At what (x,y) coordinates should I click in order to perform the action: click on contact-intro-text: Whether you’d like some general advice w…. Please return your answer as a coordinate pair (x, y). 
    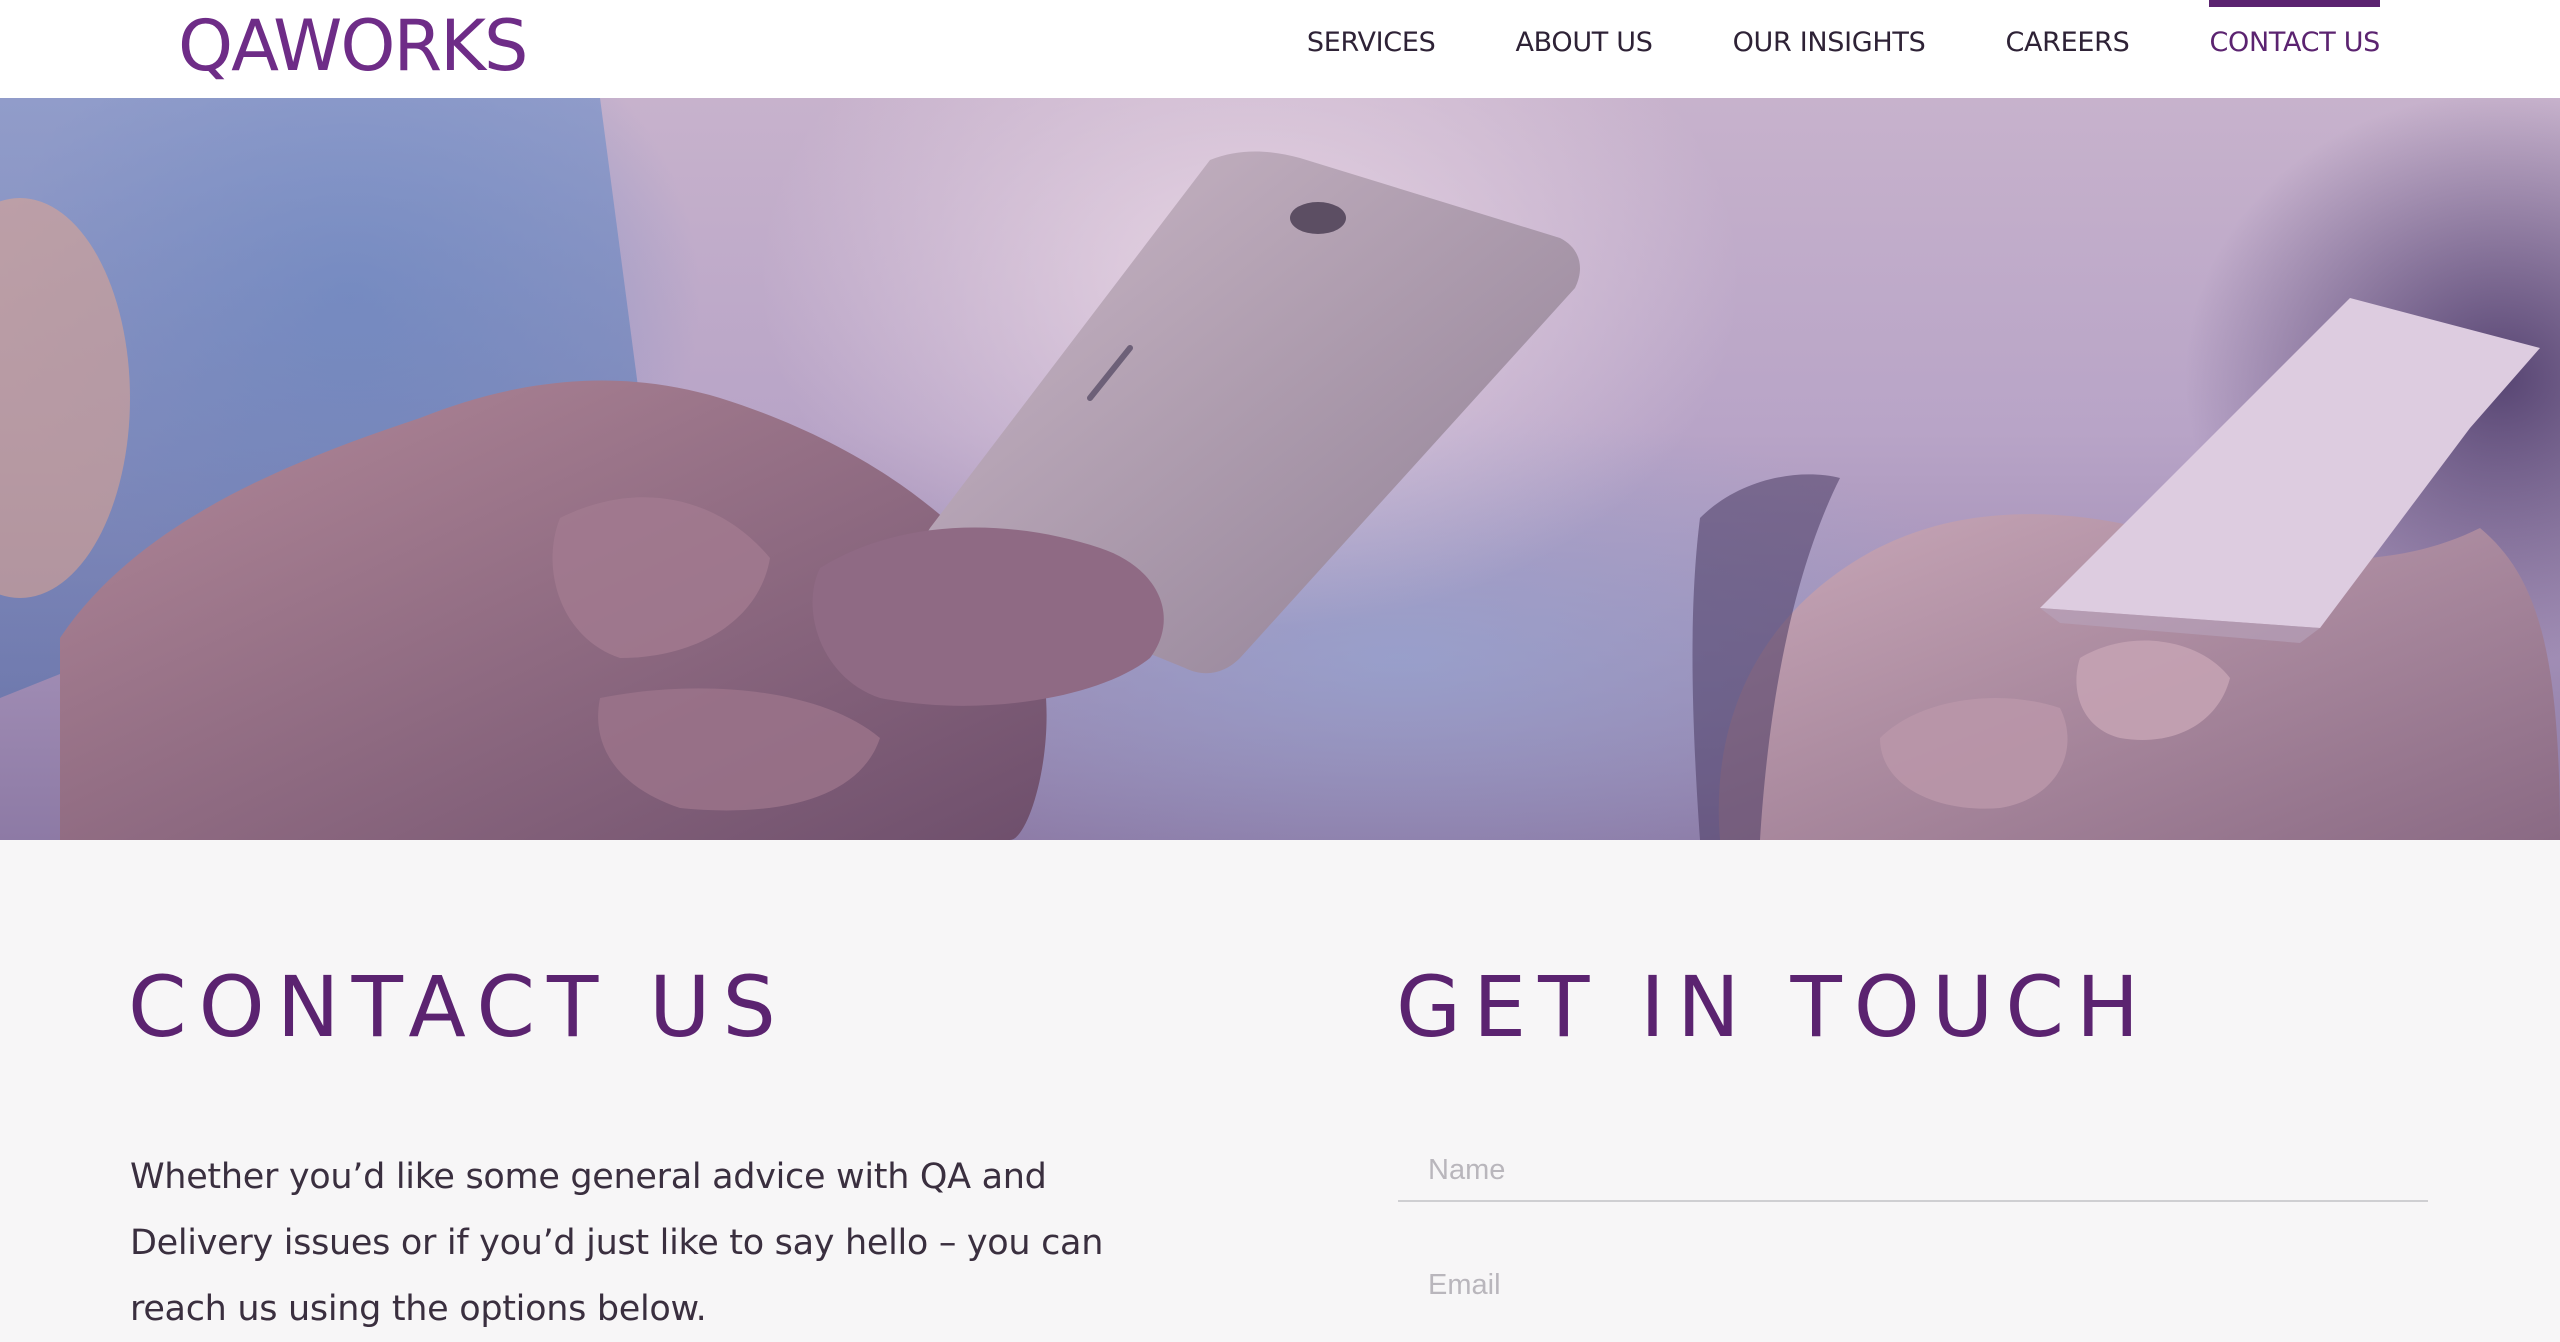
    Looking at the image, I should click on (617, 1243).